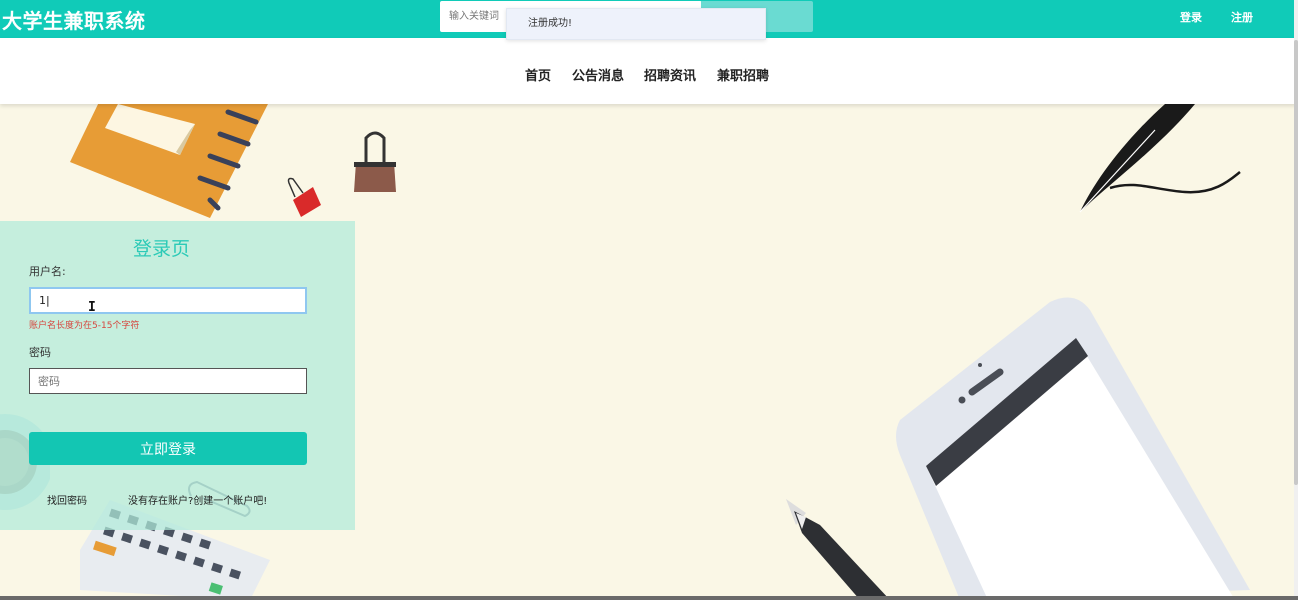  Describe the element at coordinates (40, 352) in the screenshot. I see `password-label: 密码` at that location.